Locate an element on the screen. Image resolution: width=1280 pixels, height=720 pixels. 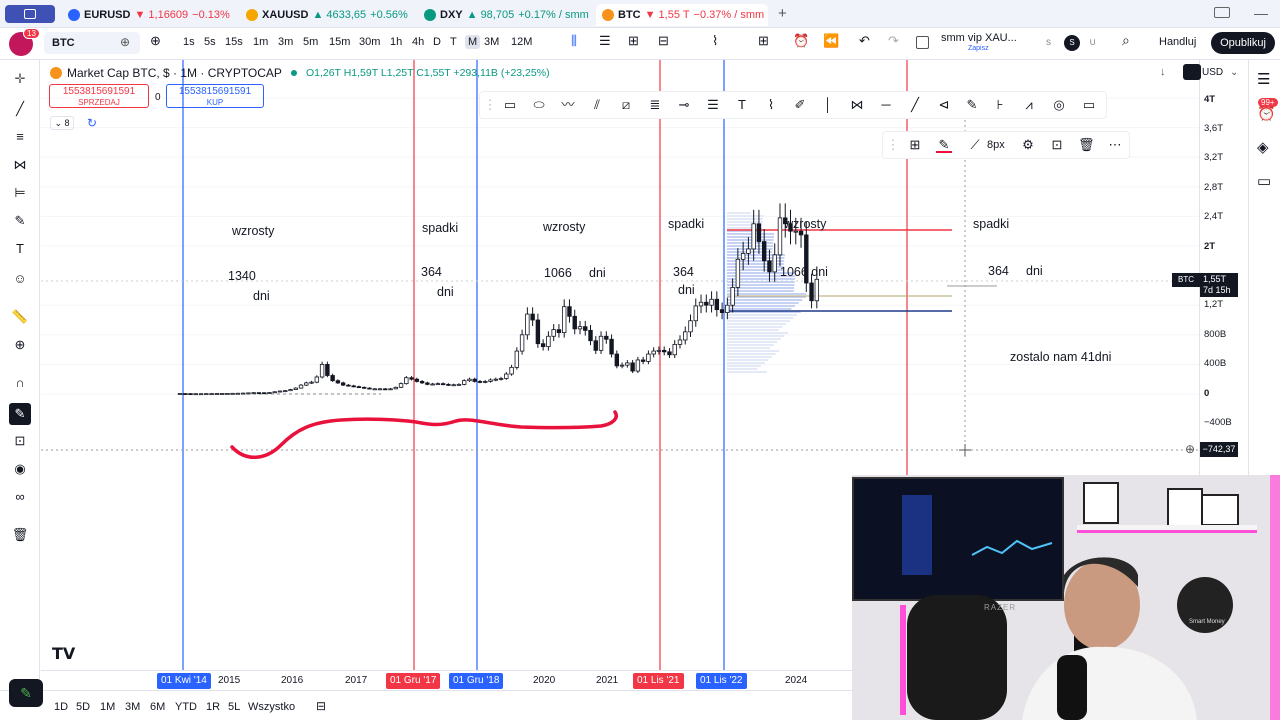
minimize-icon: — is located at coordinates (1261, 13).